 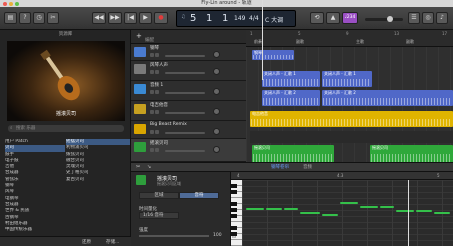 I want to click on piano-roll-grid, so click(x=347, y=213).